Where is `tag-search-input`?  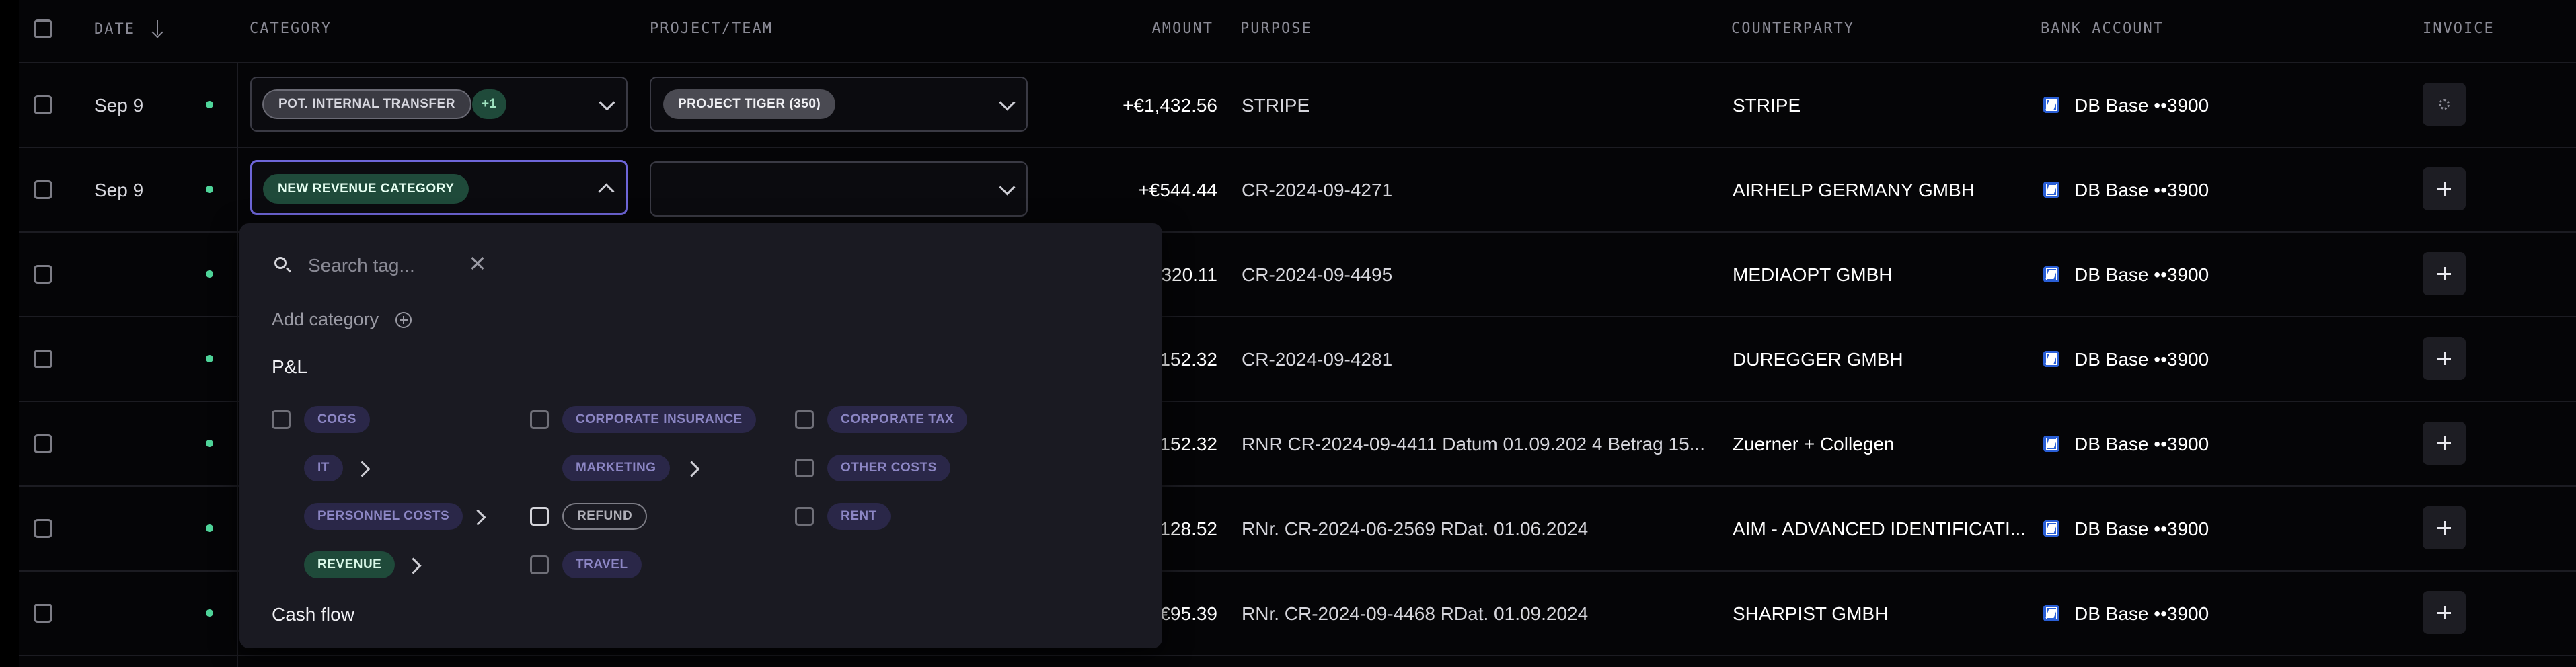 tag-search-input is located at coordinates (382, 265).